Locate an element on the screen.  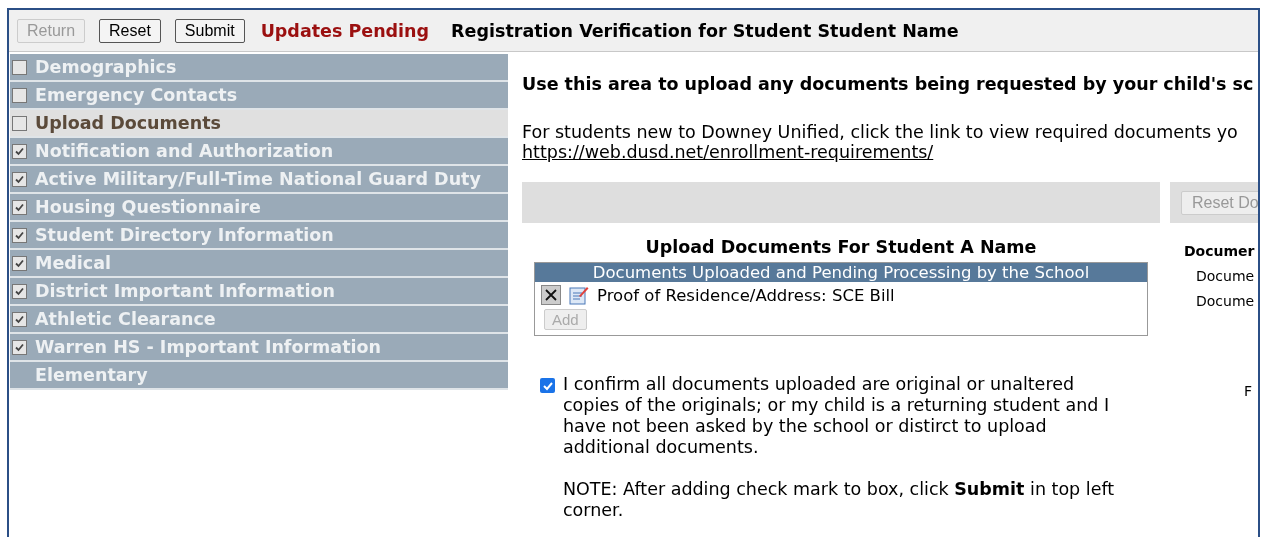
upload-title: Upload Documents For Student A Name is located at coordinates (841, 247).